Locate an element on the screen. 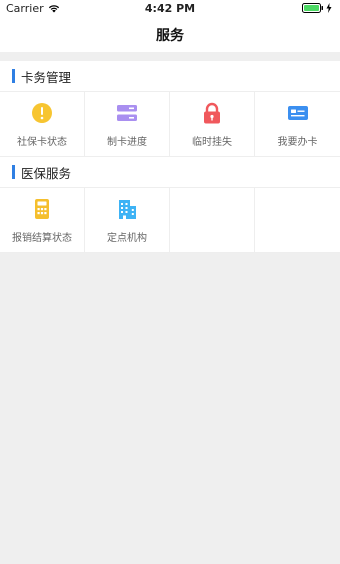 This screenshot has height=564, width=340. progress-icon is located at coordinates (127, 113).